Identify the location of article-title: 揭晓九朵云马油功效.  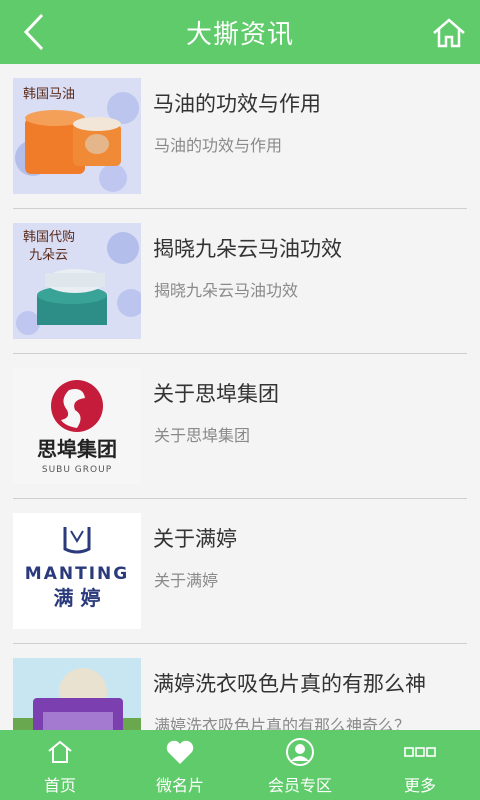
(247, 249).